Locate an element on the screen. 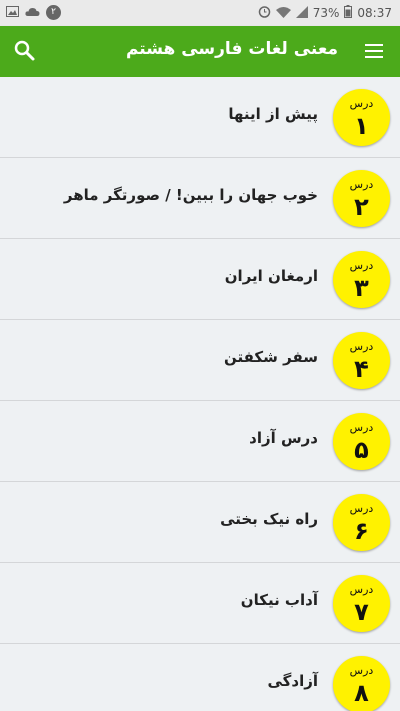 The height and width of the screenshot is (711, 400). lesson-number-badge: درس ۲ is located at coordinates (361, 198).